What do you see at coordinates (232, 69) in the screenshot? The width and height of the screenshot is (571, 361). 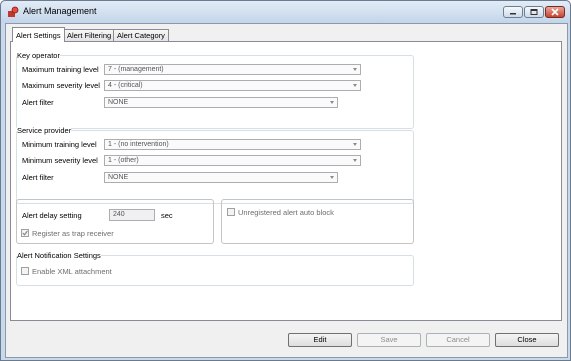 I see `max-training-select: 7 - (management)` at bounding box center [232, 69].